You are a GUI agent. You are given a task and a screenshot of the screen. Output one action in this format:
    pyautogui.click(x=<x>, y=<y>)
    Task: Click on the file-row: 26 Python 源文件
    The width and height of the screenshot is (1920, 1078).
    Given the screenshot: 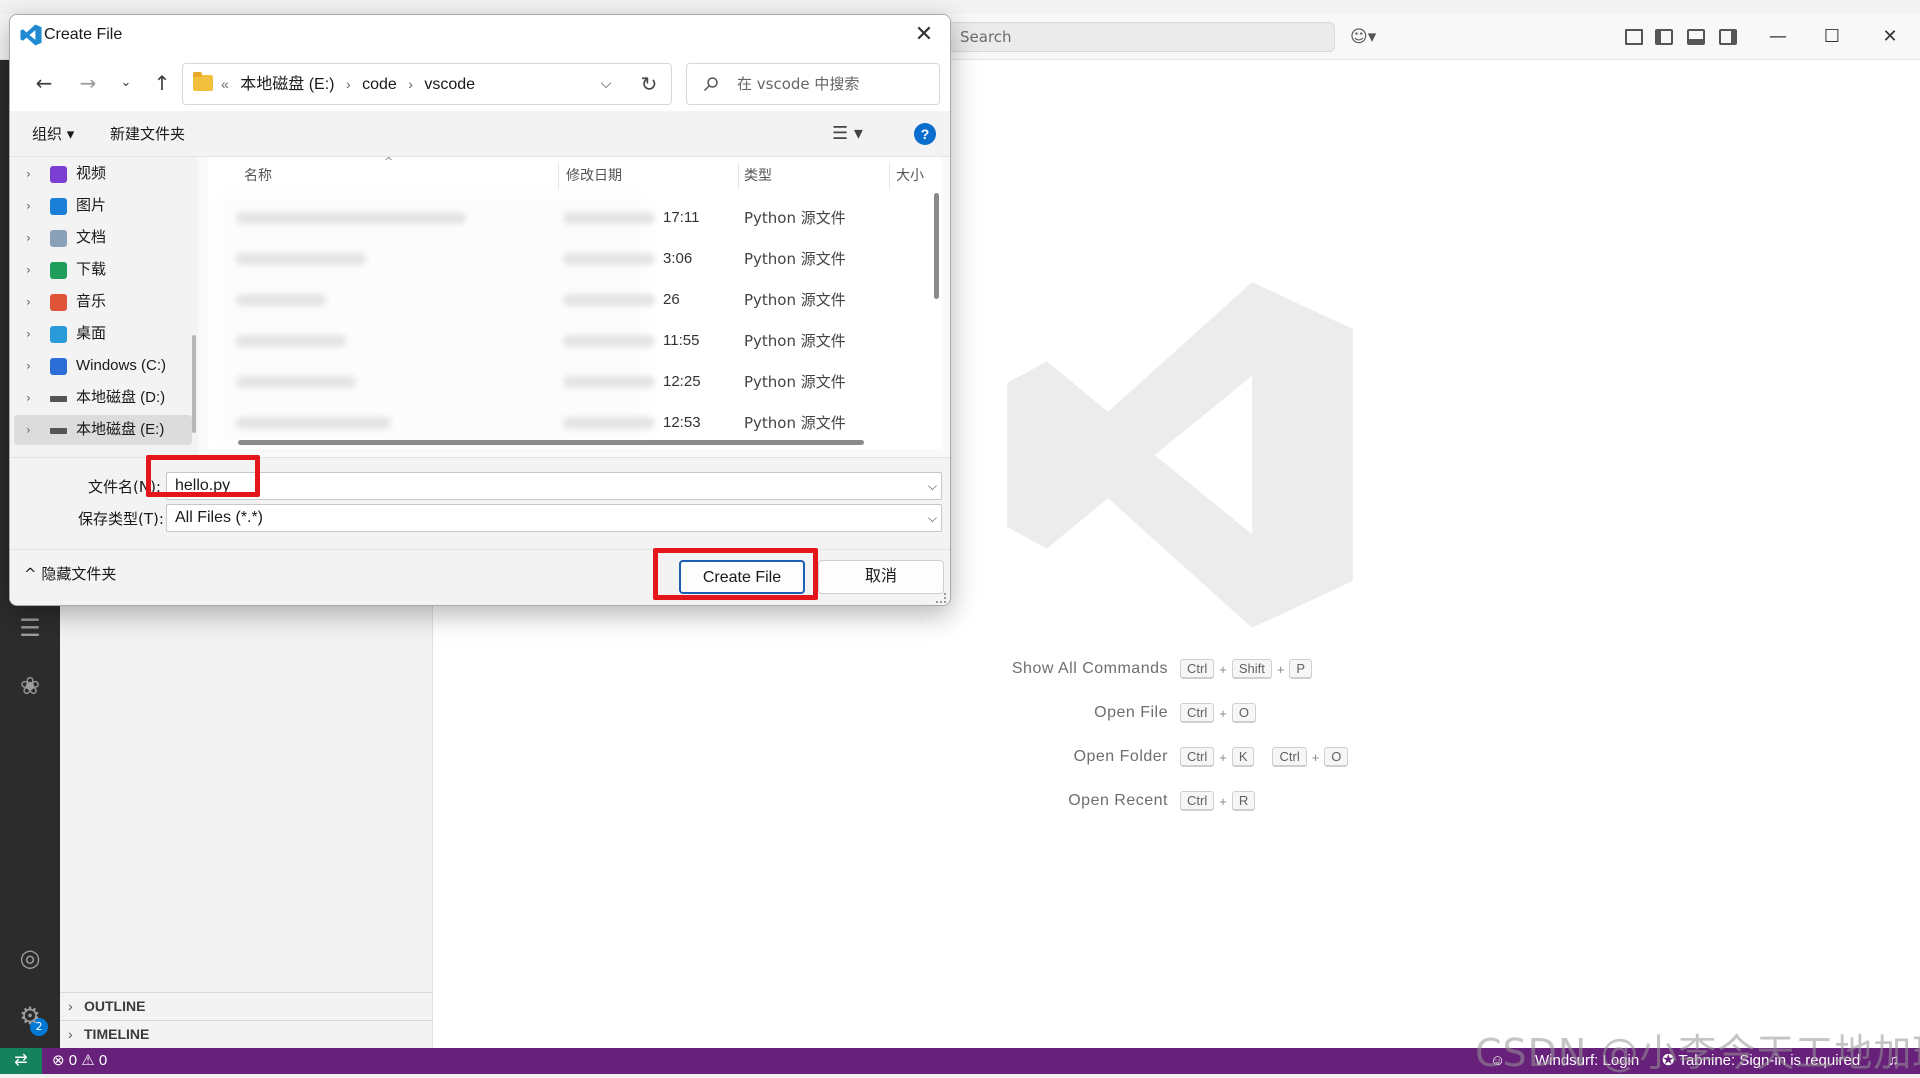 What is the action you would take?
    pyautogui.click(x=573, y=300)
    